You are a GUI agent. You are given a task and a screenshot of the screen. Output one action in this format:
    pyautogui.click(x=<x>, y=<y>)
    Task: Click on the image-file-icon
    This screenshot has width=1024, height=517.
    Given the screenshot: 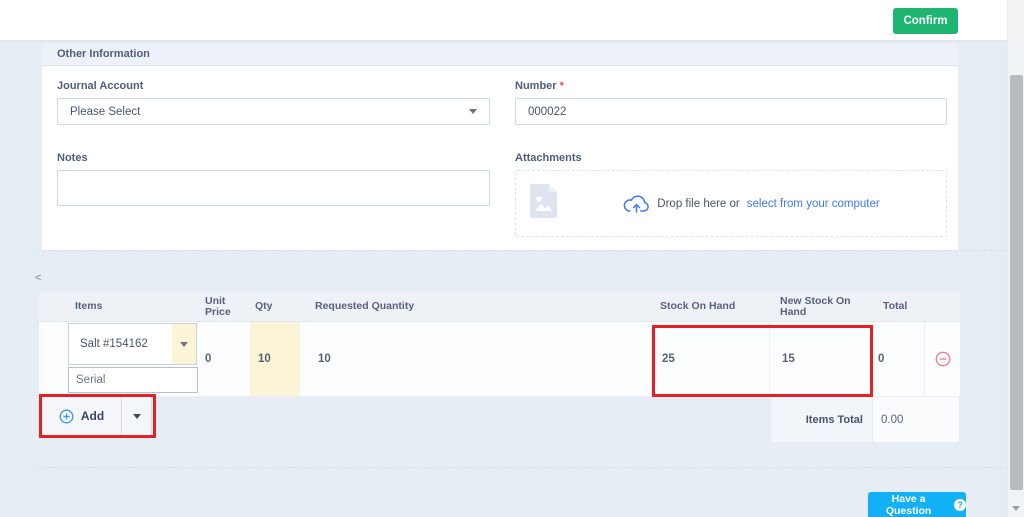 What is the action you would take?
    pyautogui.click(x=543, y=203)
    